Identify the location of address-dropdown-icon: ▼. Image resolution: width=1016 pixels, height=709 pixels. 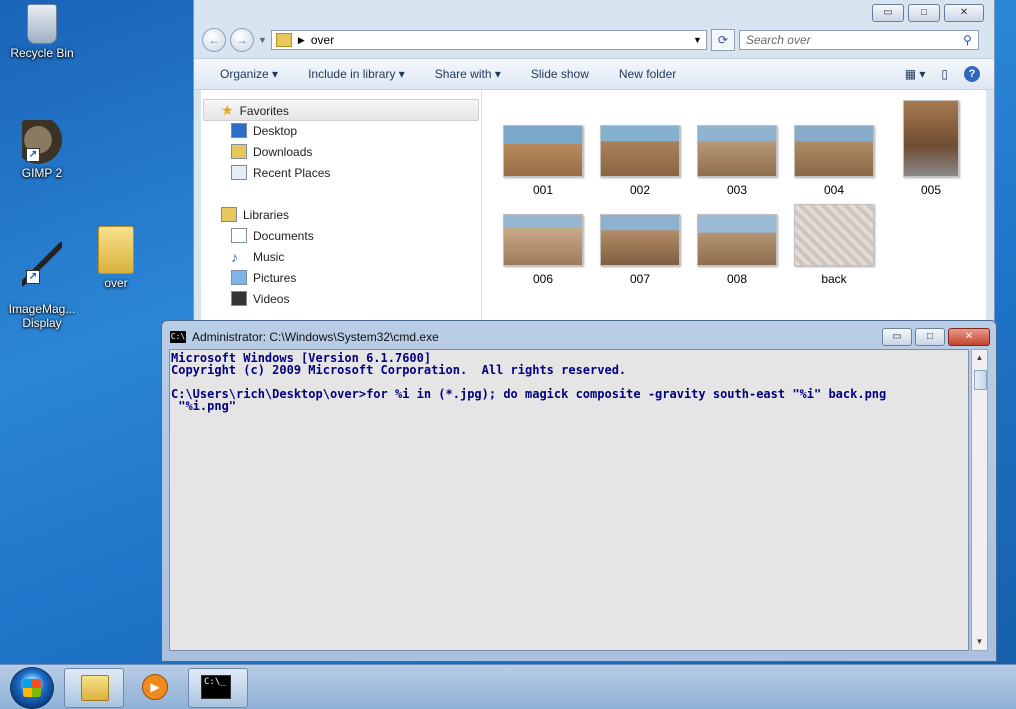
(697, 40).